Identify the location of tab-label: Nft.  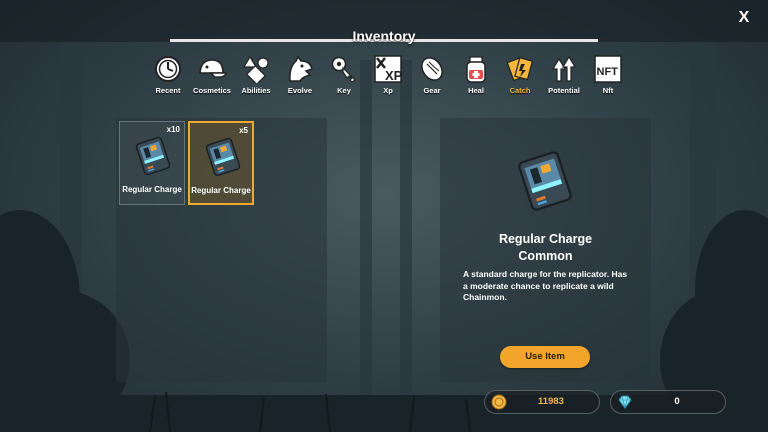
(608, 90).